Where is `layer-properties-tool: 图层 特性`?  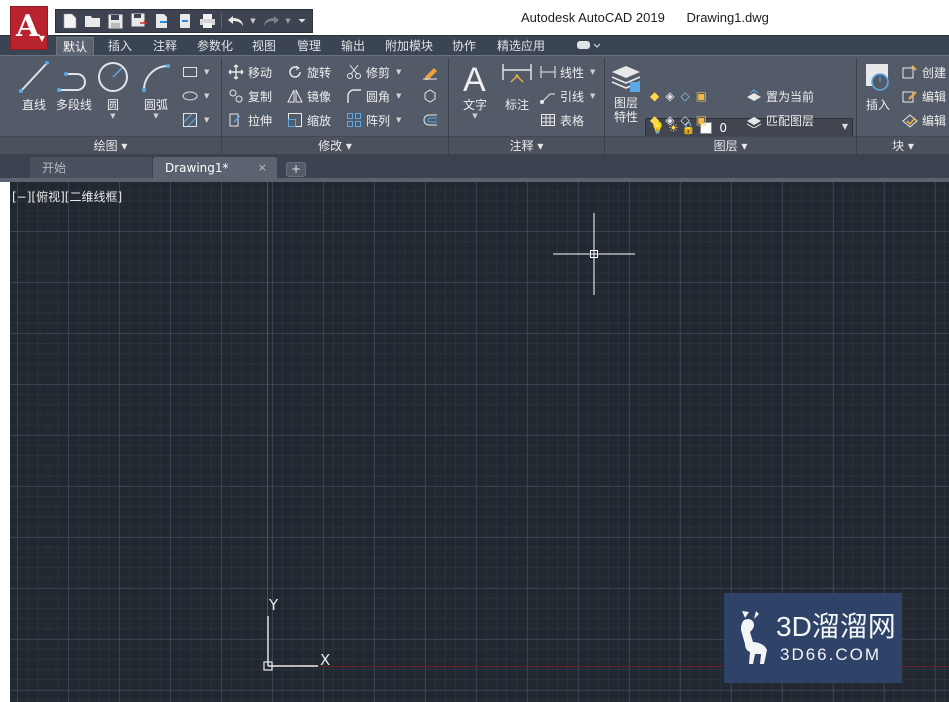
layer-properties-tool: 图层 特性 is located at coordinates (626, 92).